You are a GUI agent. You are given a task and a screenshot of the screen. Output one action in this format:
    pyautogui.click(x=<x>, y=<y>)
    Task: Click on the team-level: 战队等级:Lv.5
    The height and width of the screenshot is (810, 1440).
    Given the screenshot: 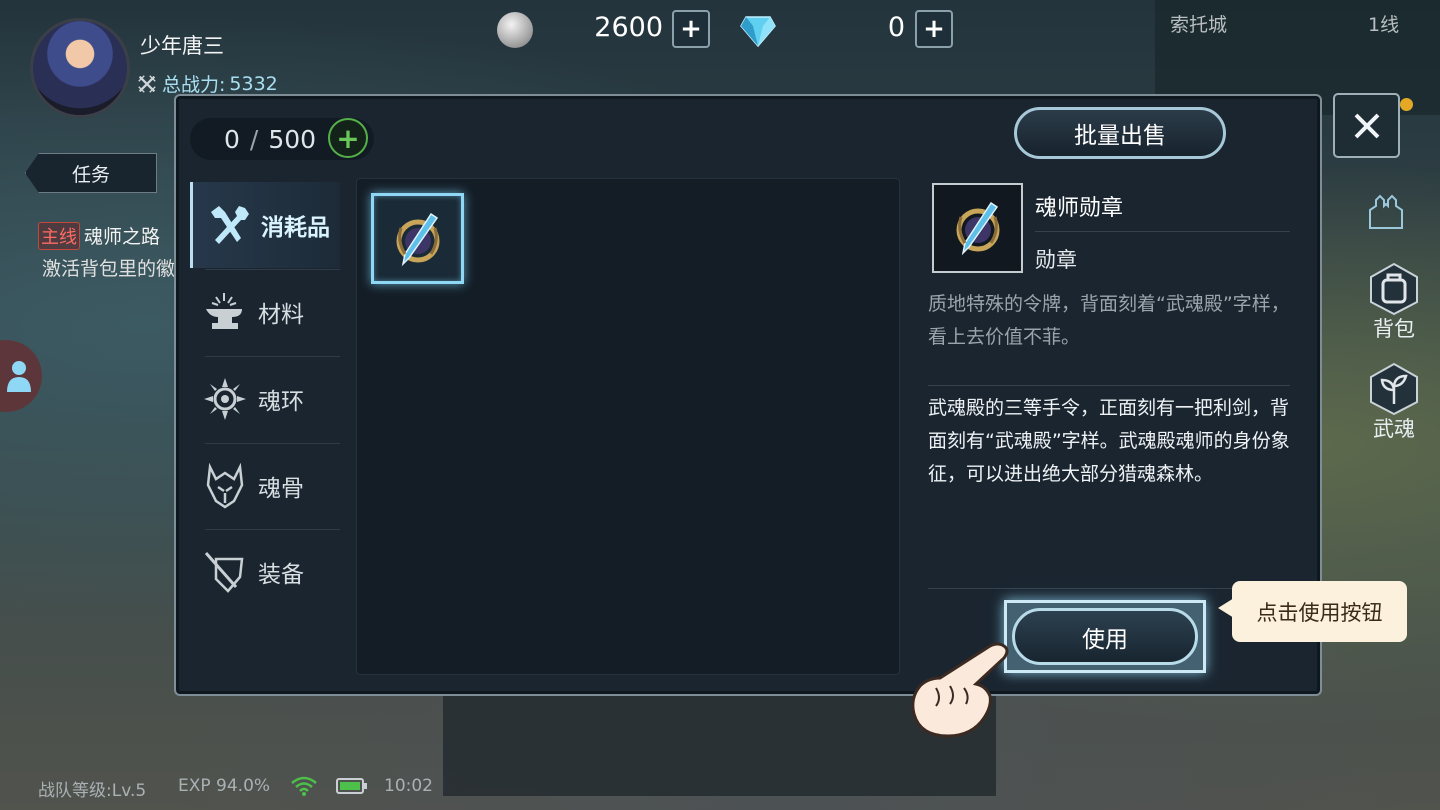 What is the action you would take?
    pyautogui.click(x=92, y=791)
    